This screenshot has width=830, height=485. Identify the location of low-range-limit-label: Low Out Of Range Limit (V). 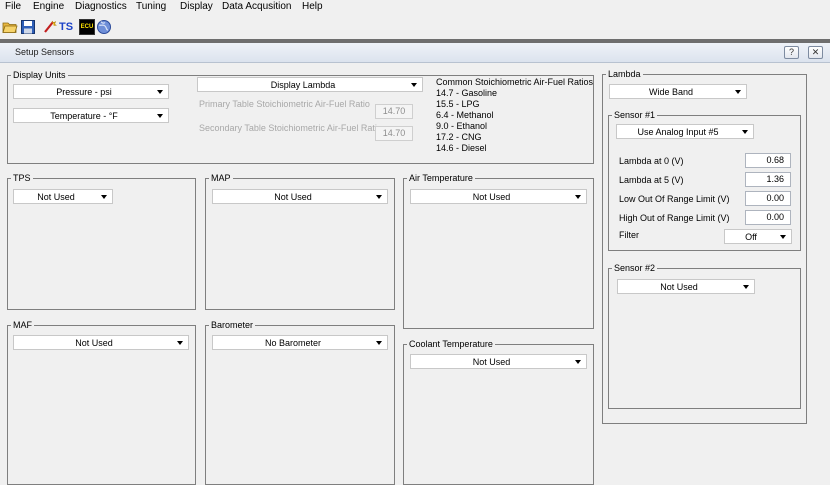
(674, 199).